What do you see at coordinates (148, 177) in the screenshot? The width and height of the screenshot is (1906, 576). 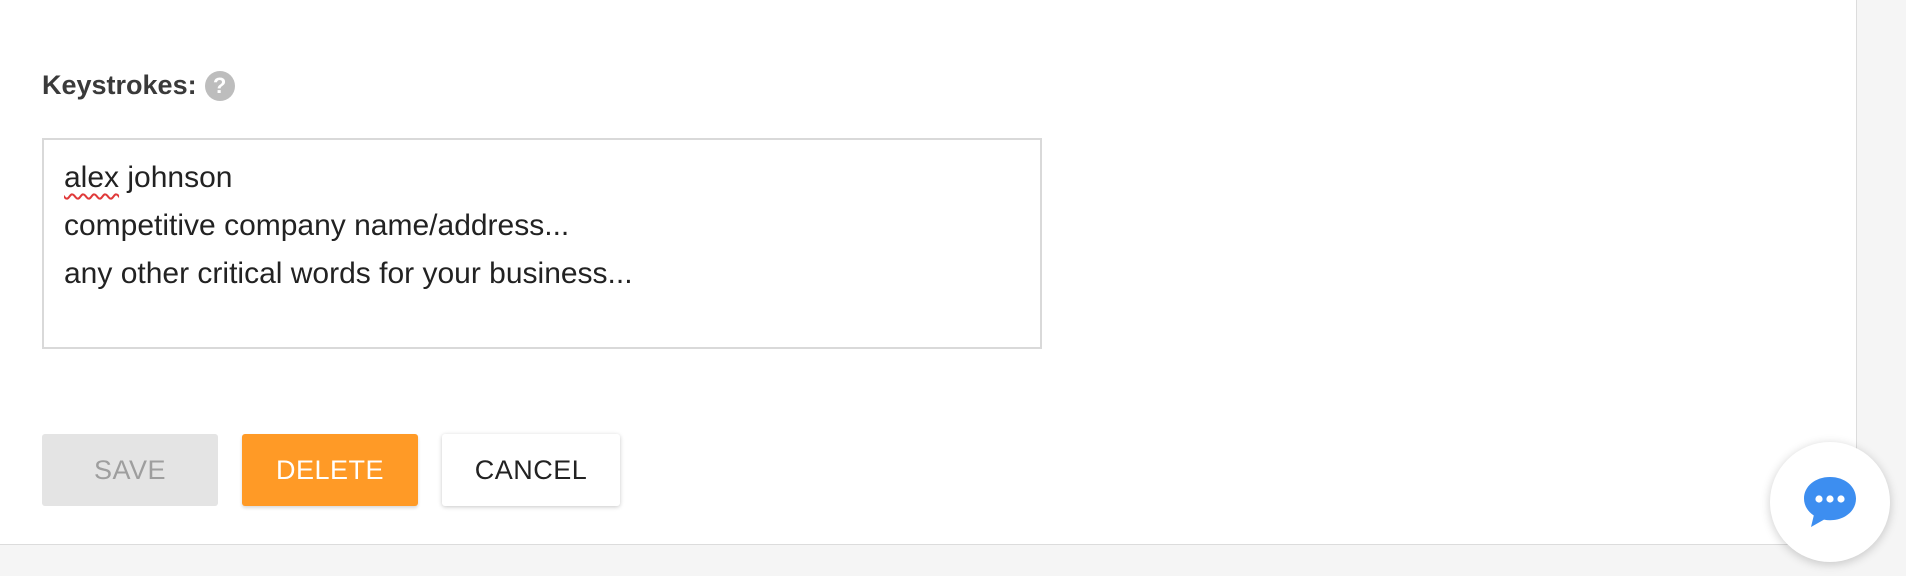 I see `keystroke-line: alex johnson` at bounding box center [148, 177].